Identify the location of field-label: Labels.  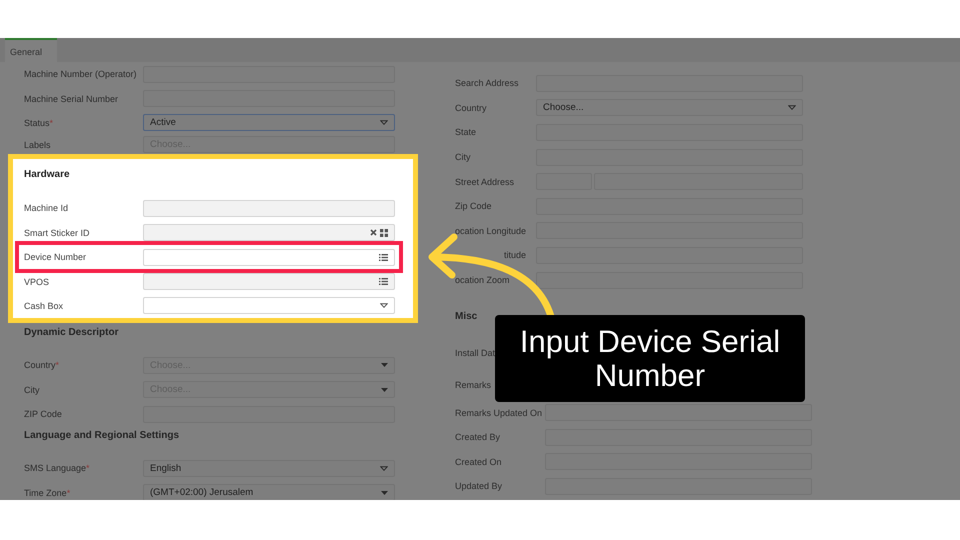
(37, 145).